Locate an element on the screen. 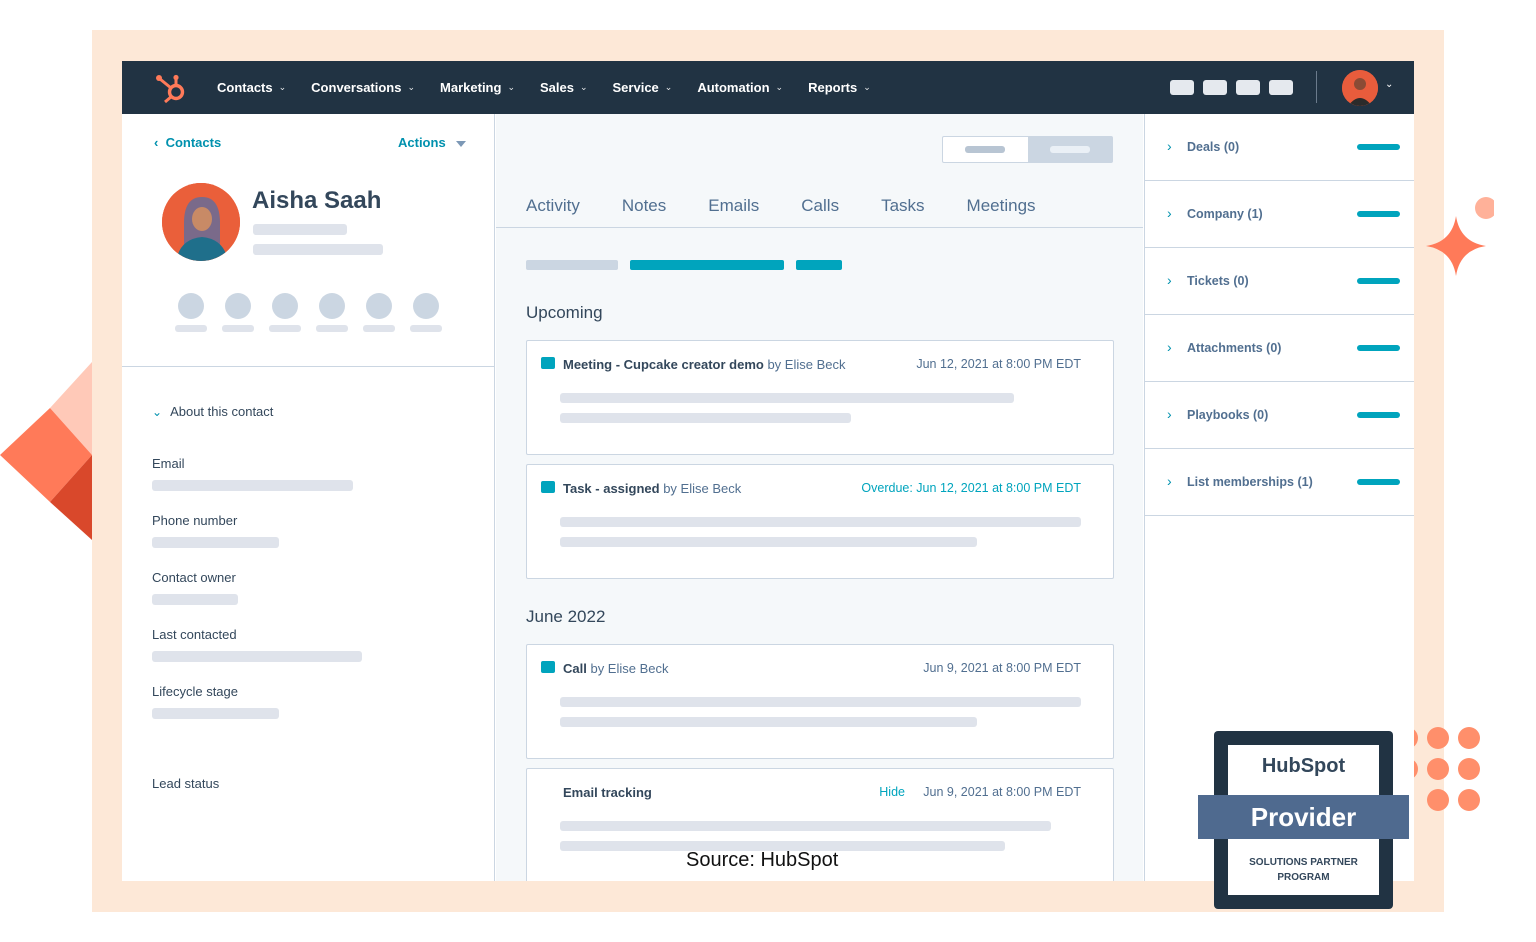 The image size is (1536, 942). menu-sales: Sales ⌄ is located at coordinates (564, 87).